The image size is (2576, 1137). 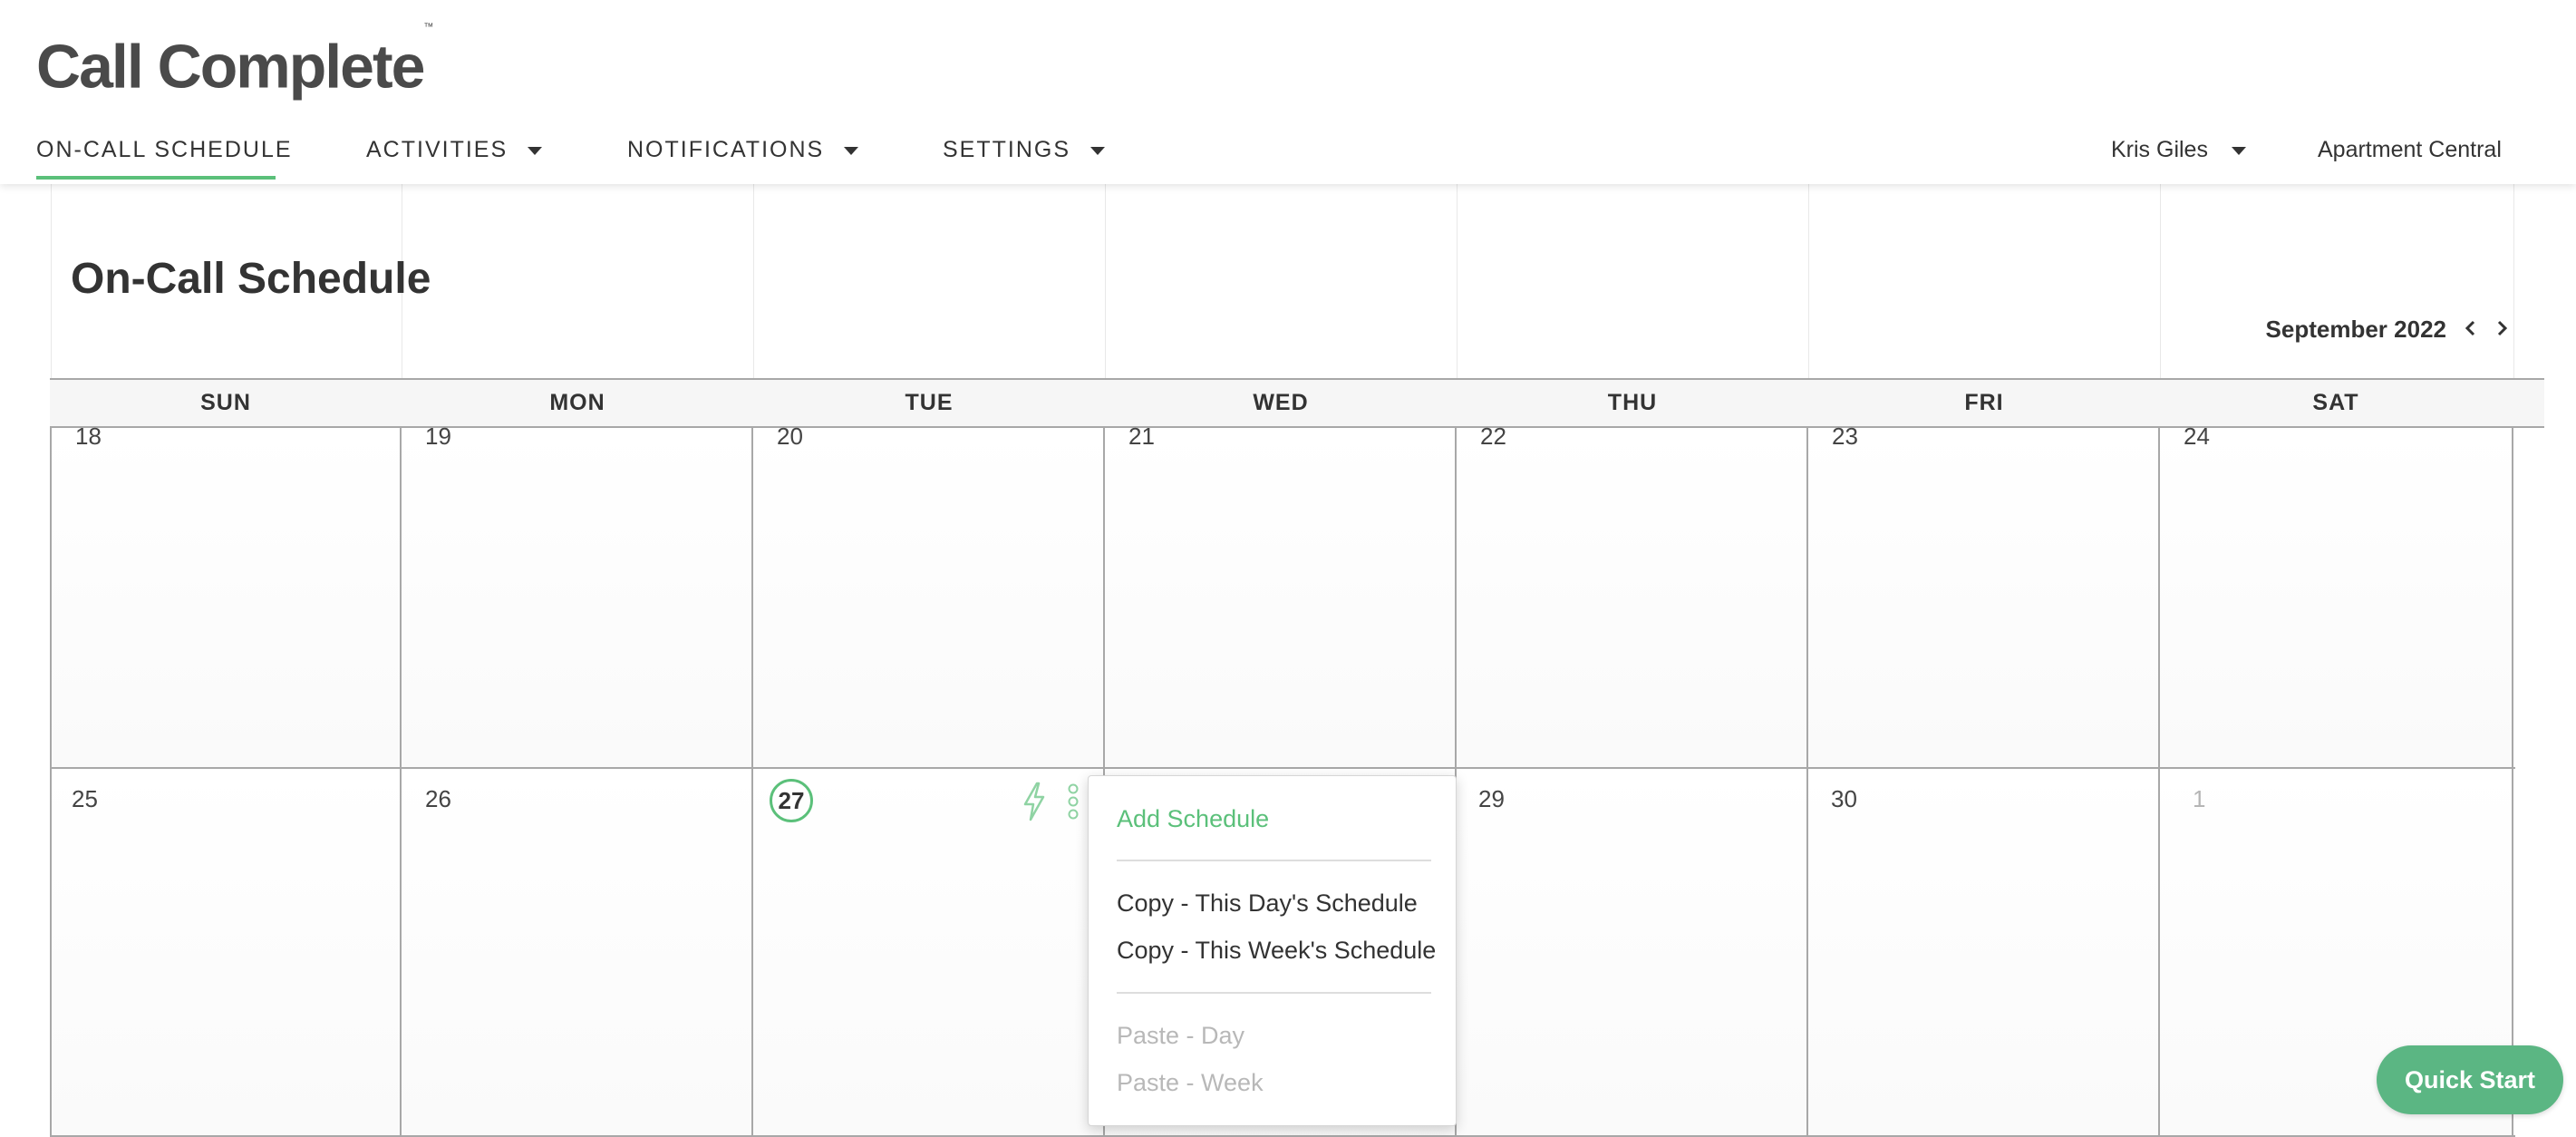 What do you see at coordinates (1844, 798) in the screenshot?
I see `day-number: 30` at bounding box center [1844, 798].